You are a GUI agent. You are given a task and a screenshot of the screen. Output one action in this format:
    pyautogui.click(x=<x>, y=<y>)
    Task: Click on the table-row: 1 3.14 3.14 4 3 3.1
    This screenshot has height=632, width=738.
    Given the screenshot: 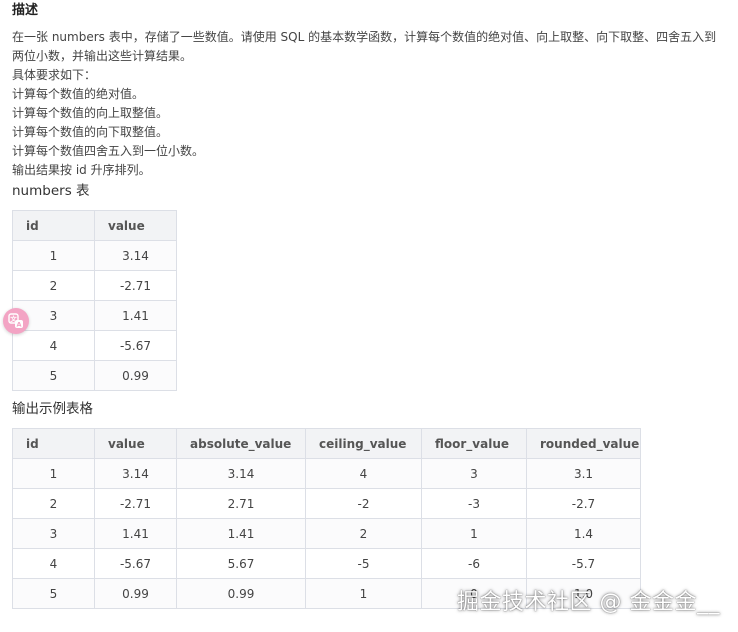 What is the action you would take?
    pyautogui.click(x=326, y=473)
    